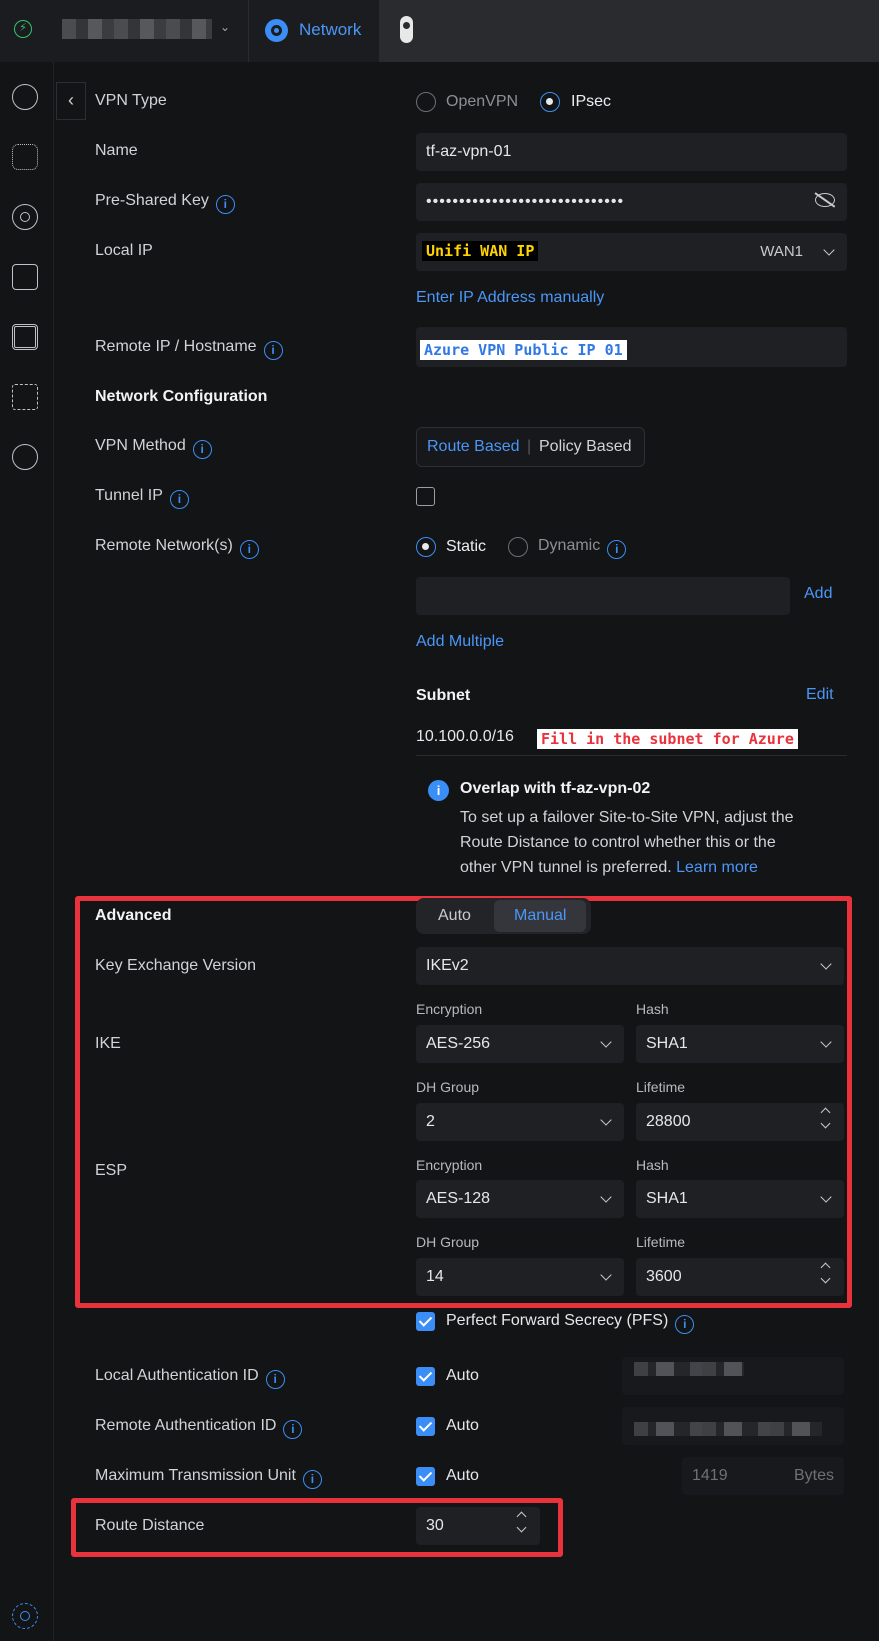 The height and width of the screenshot is (1641, 879). What do you see at coordinates (425, 1376) in the screenshot?
I see `local-auth-auto-checkbox` at bounding box center [425, 1376].